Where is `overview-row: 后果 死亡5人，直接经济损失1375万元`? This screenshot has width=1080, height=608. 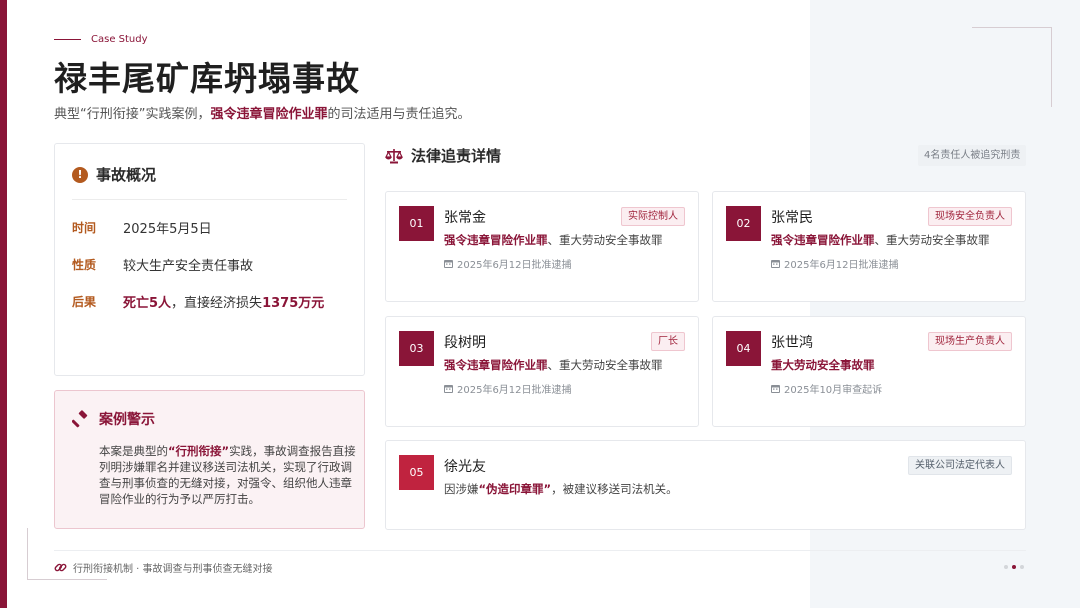 overview-row: 后果 死亡5人，直接经济损失1375万元 is located at coordinates (209, 301).